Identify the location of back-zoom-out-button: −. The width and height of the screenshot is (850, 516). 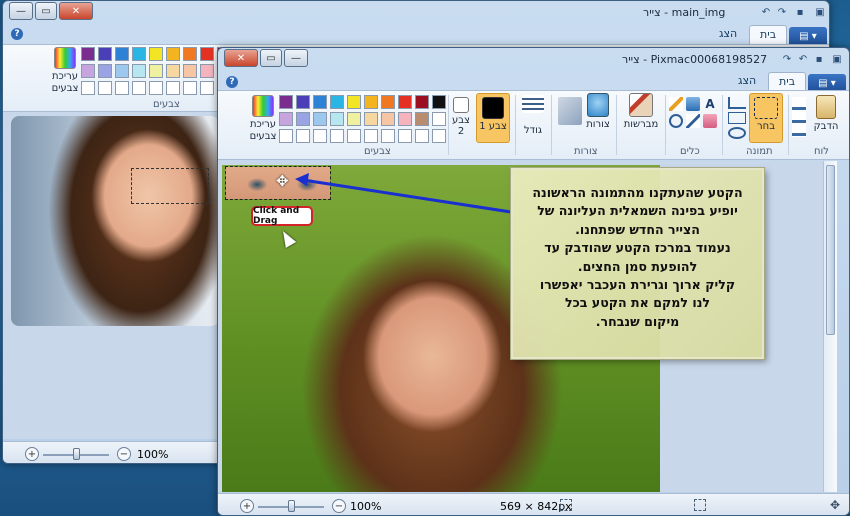
(124, 454).